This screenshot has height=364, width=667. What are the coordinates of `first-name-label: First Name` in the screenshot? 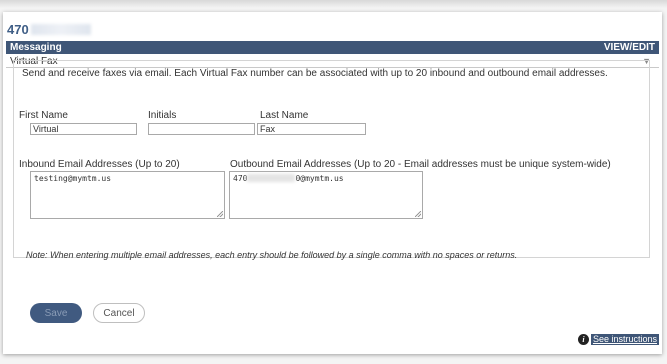 It's located at (43, 115).